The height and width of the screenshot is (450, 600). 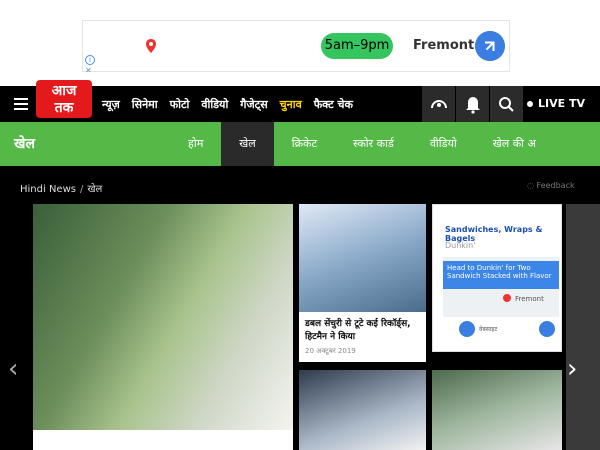 What do you see at coordinates (145, 104) in the screenshot?
I see `nav-item-cinema: सिनेमा` at bounding box center [145, 104].